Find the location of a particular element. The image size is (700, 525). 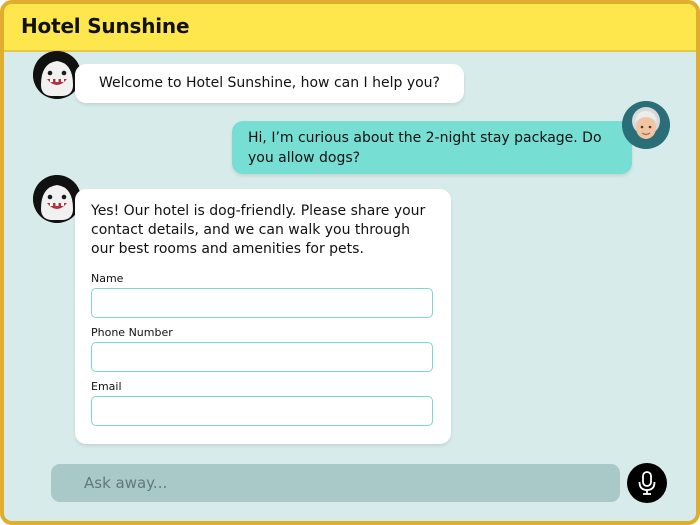

microphone-icon is located at coordinates (647, 483).